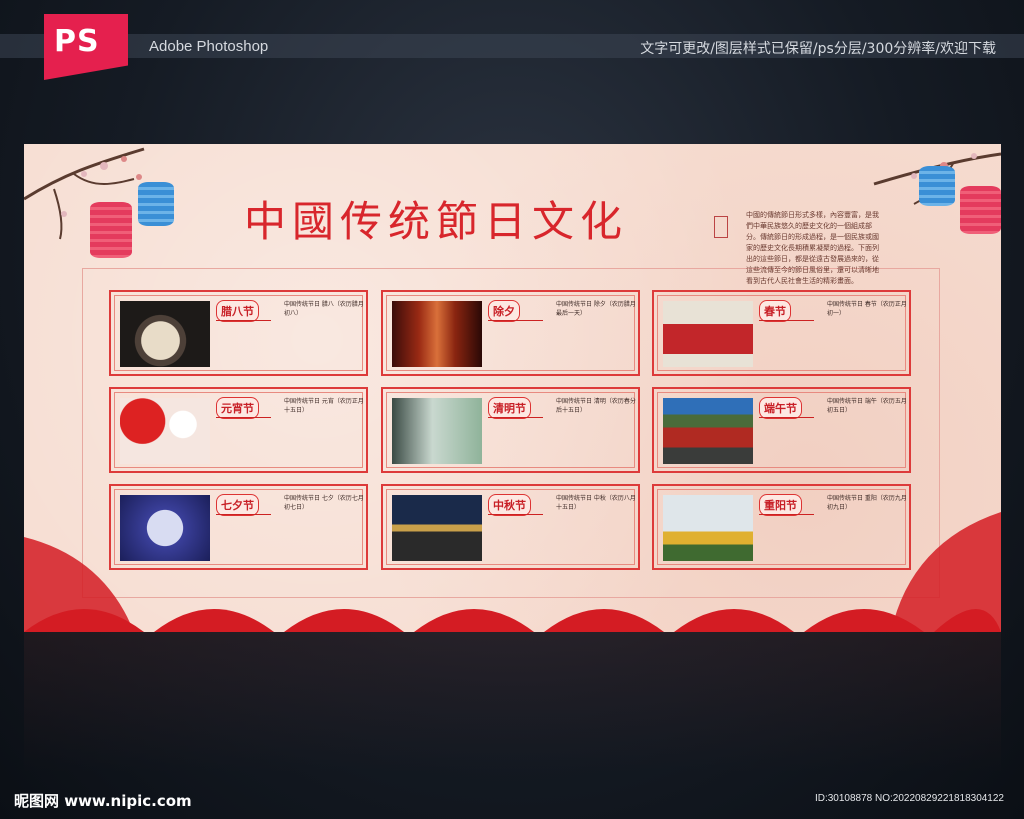 The width and height of the screenshot is (1024, 819). What do you see at coordinates (980, 210) in the screenshot?
I see `lantern-right-red` at bounding box center [980, 210].